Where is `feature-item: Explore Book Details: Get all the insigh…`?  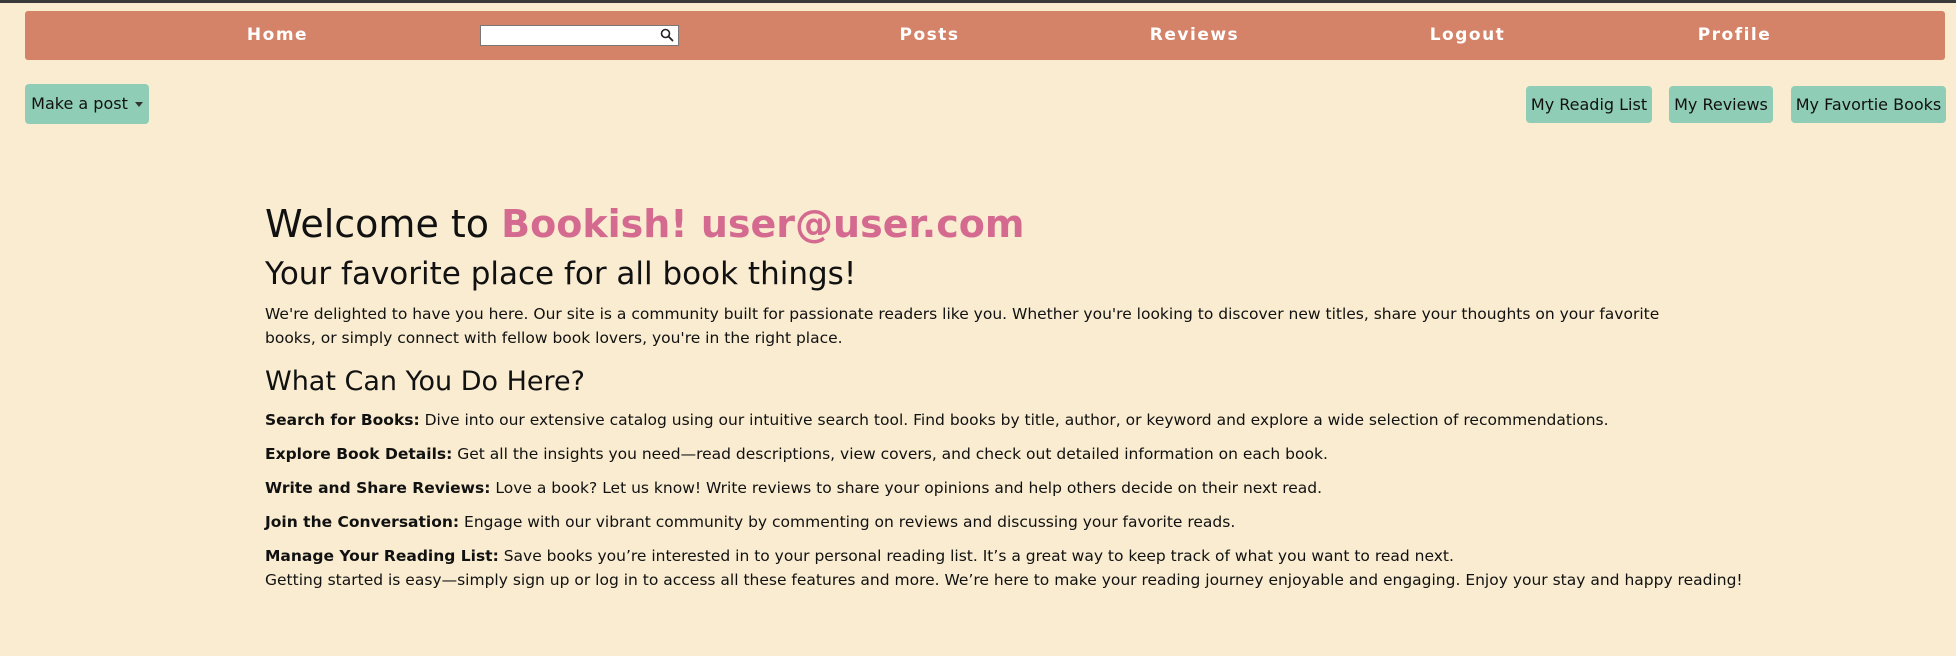
feature-item: Explore Book Details: Get all the insigh… is located at coordinates (985, 454).